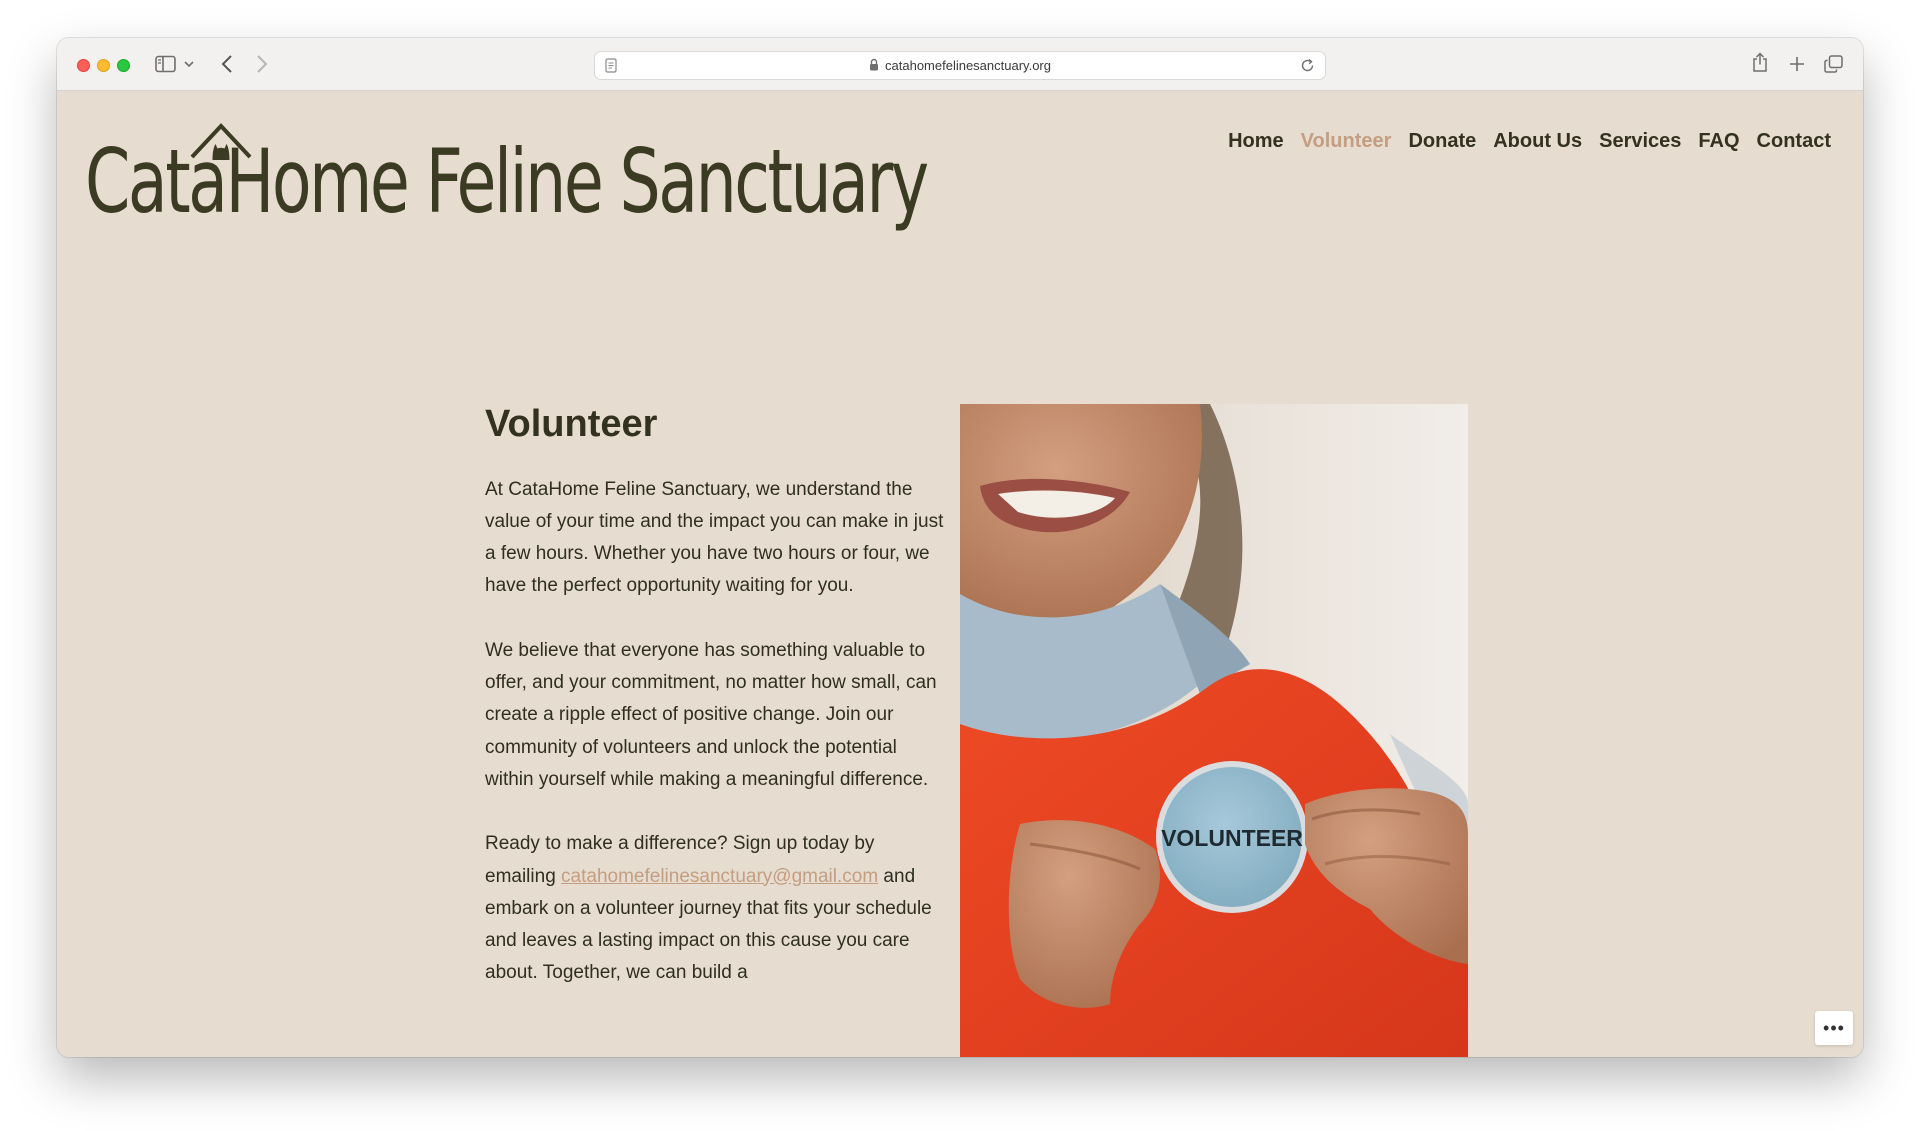  I want to click on url-text: catahomefelinesanctuary.org, so click(968, 65).